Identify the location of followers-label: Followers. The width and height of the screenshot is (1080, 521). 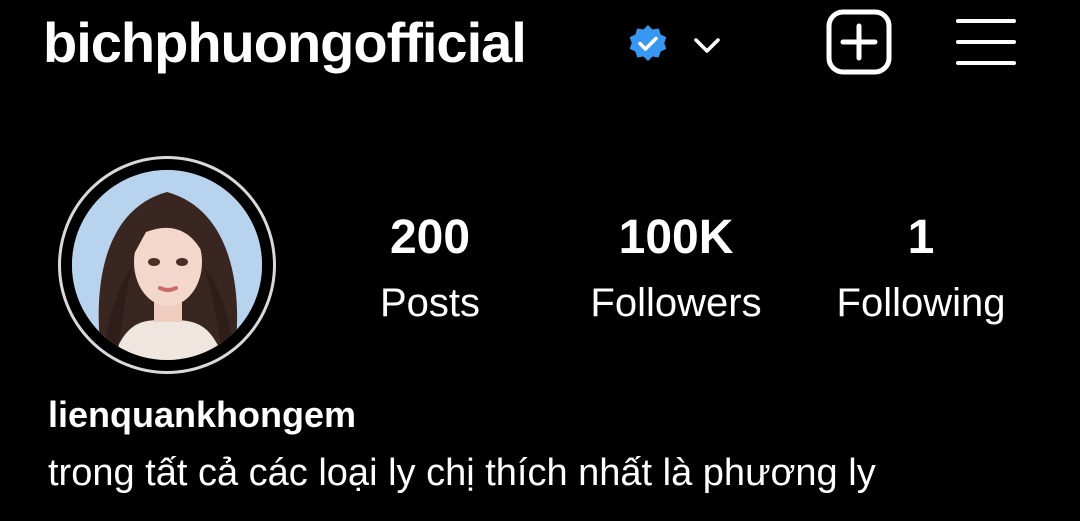
(676, 303).